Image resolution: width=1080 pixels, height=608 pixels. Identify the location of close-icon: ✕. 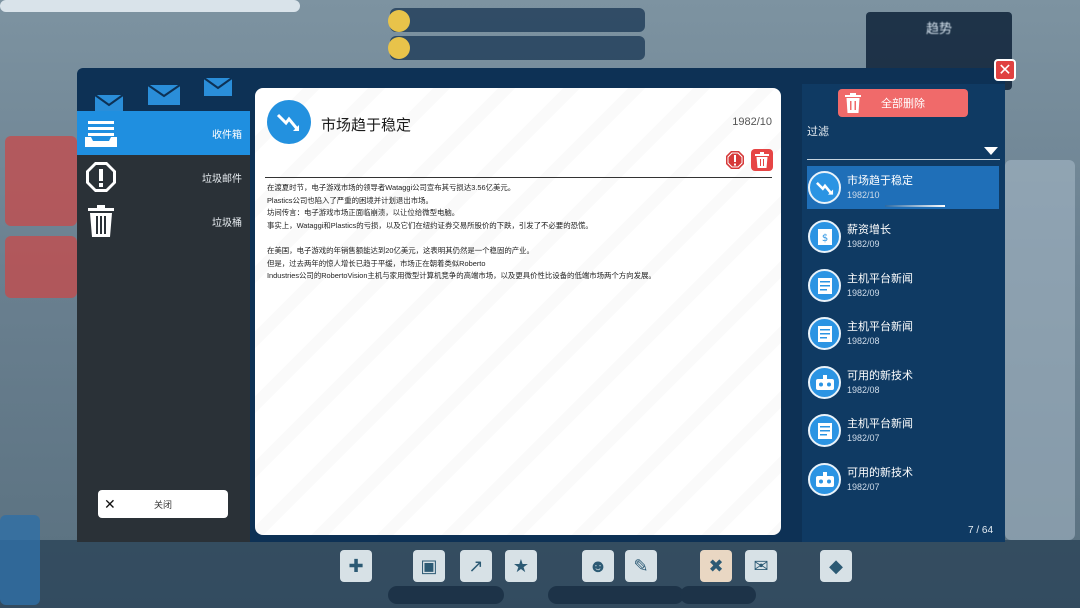
(110, 504).